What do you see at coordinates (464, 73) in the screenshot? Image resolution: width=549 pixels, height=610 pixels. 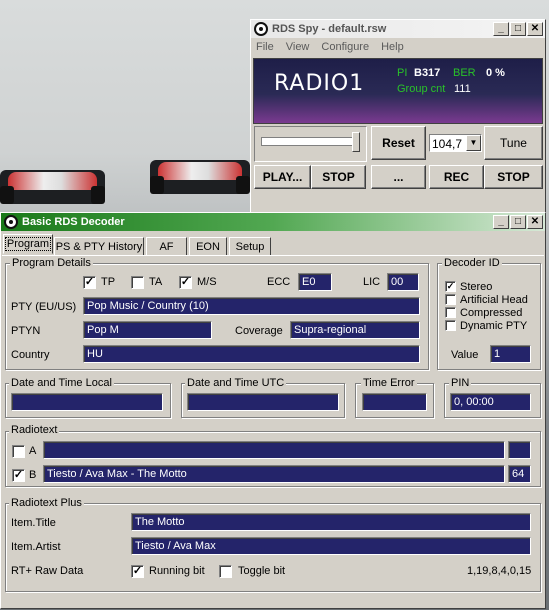 I see `ber-label: BER` at bounding box center [464, 73].